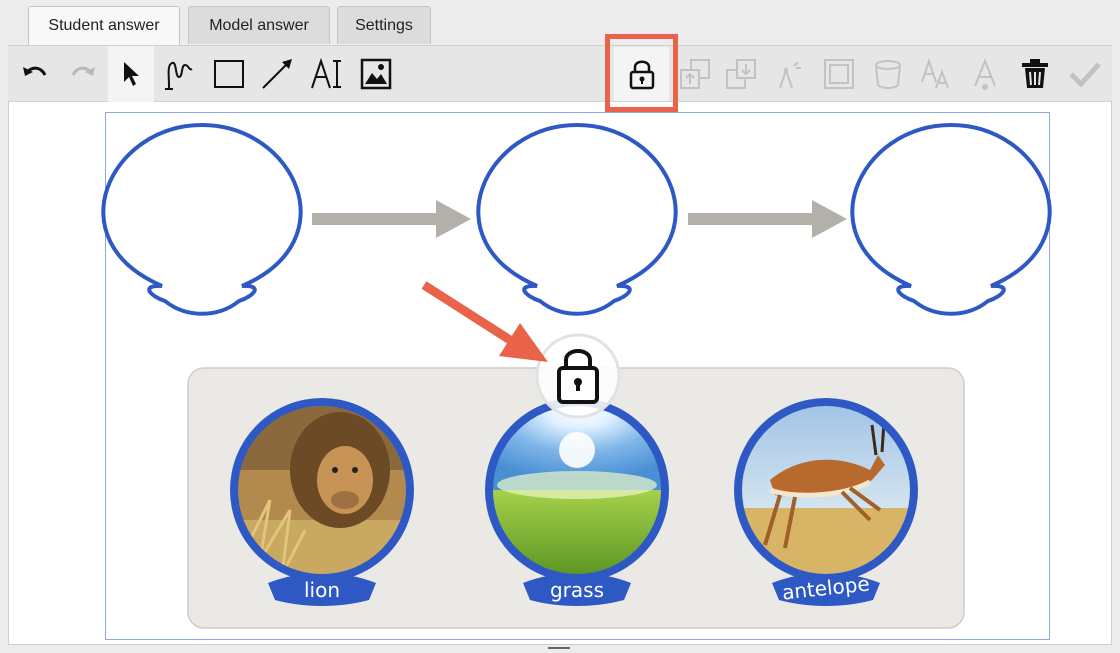 The height and width of the screenshot is (653, 1120). I want to click on tray-lock-badge, so click(578, 376).